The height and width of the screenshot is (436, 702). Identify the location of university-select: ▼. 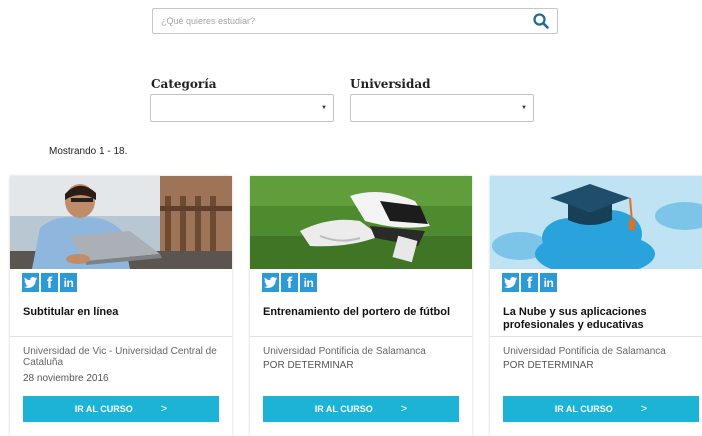
(442, 108).